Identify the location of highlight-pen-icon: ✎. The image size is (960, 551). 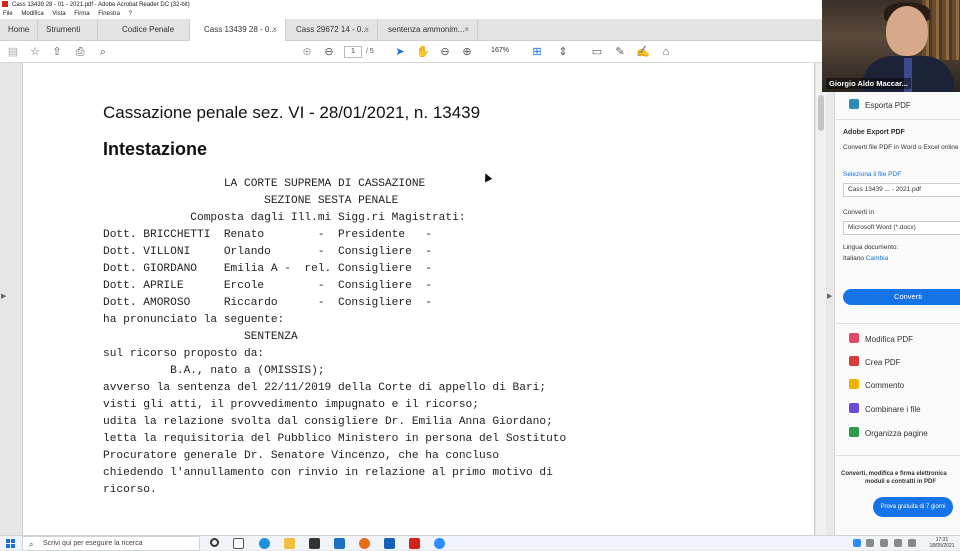
(620, 52).